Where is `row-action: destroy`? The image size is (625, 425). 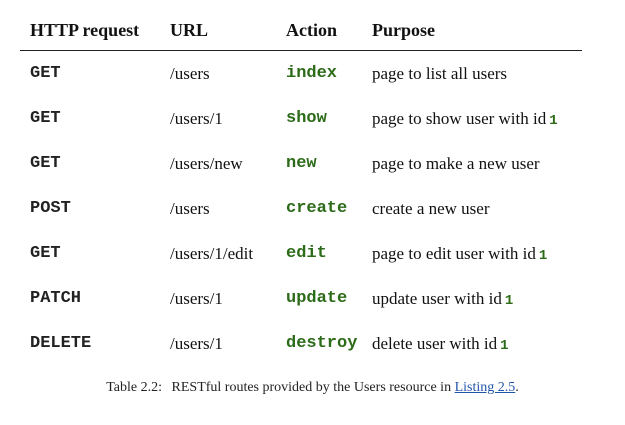 row-action: destroy is located at coordinates (322, 343).